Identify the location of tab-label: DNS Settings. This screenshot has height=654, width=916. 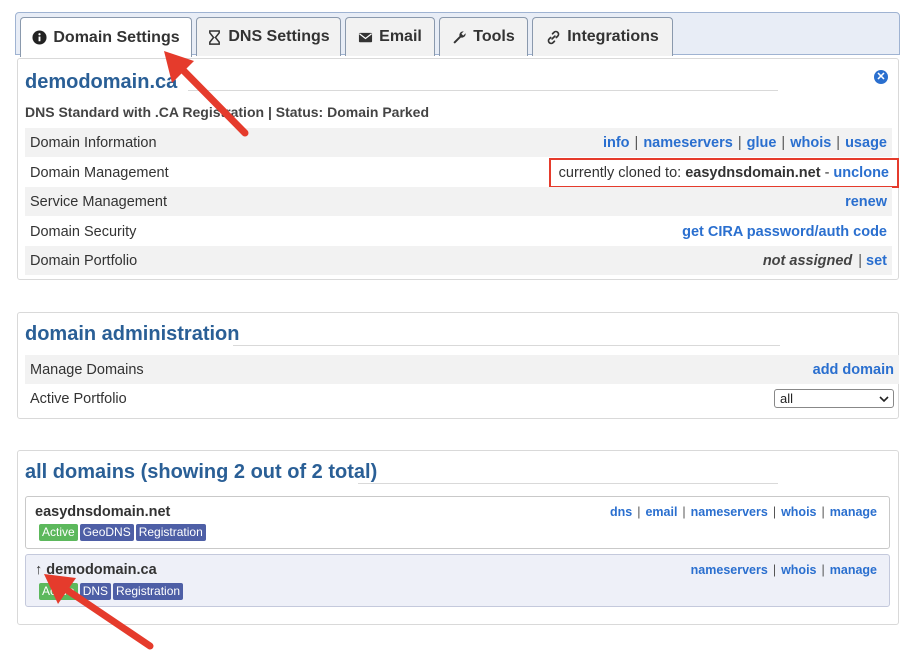
(279, 36).